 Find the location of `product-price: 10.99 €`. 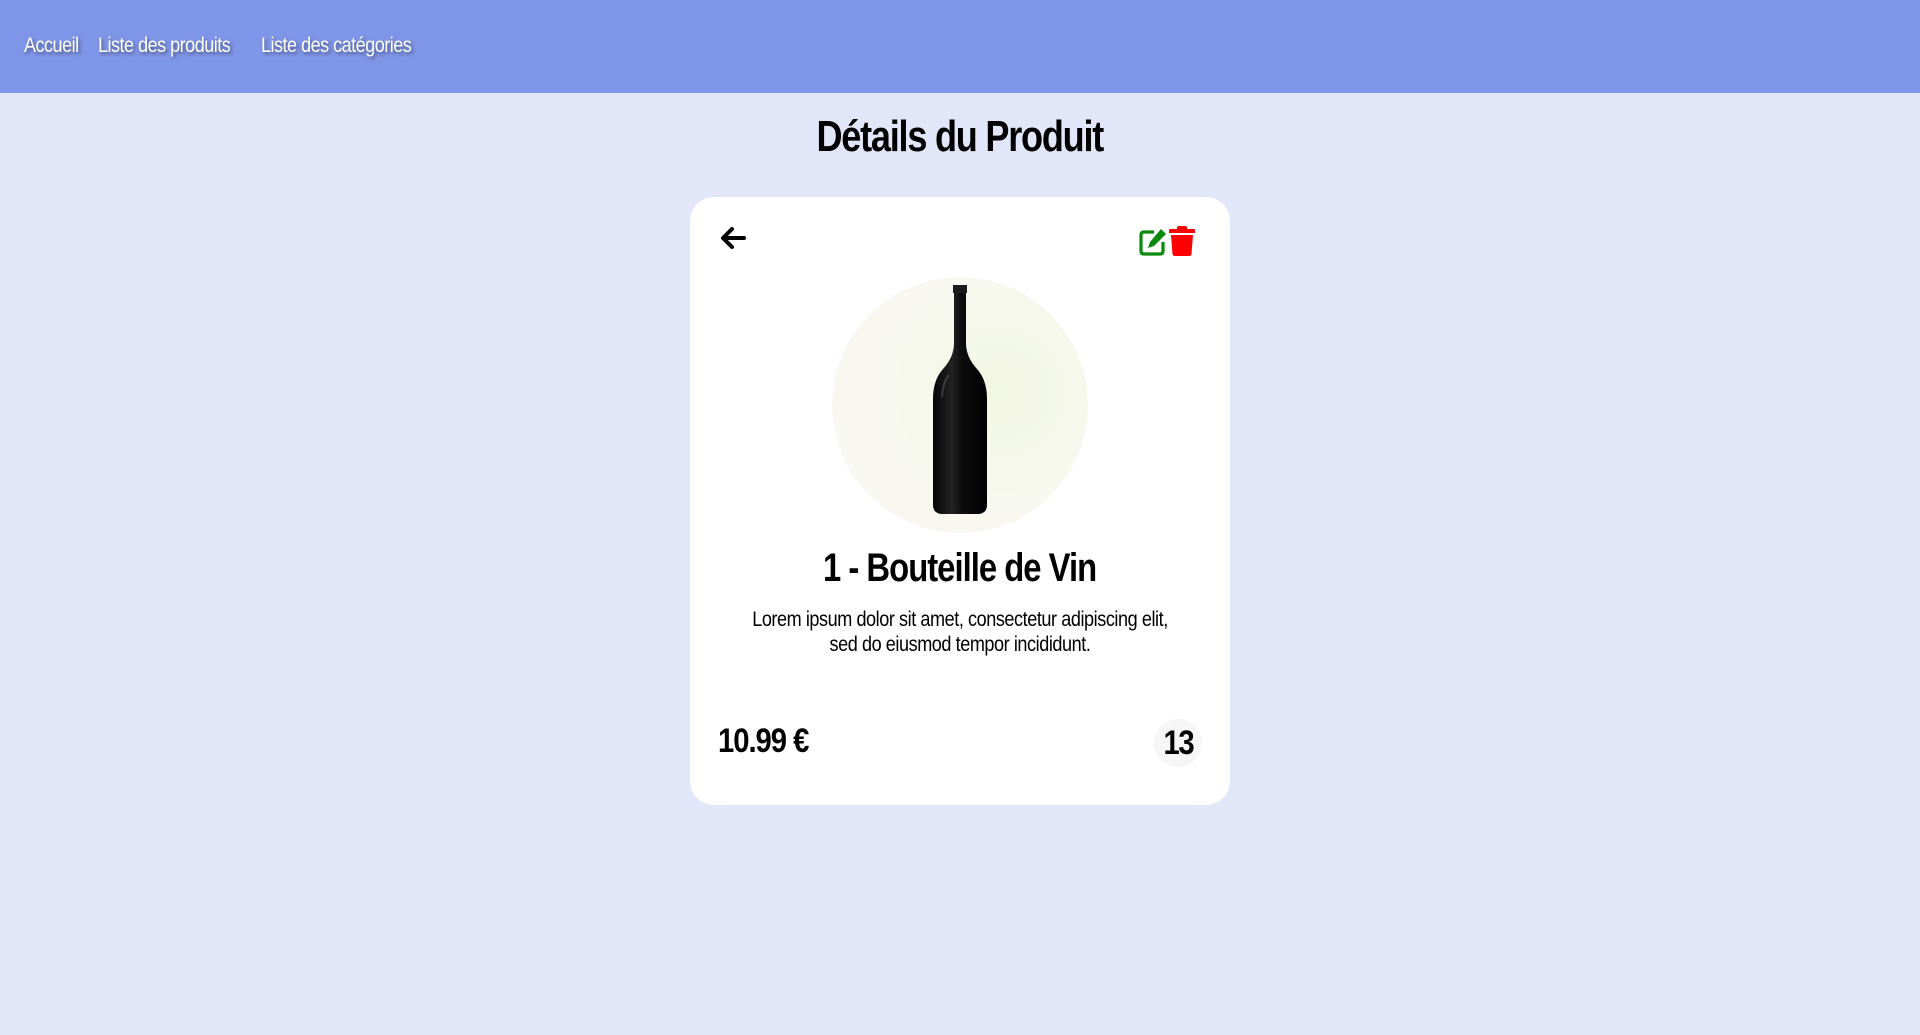

product-price: 10.99 € is located at coordinates (763, 741).